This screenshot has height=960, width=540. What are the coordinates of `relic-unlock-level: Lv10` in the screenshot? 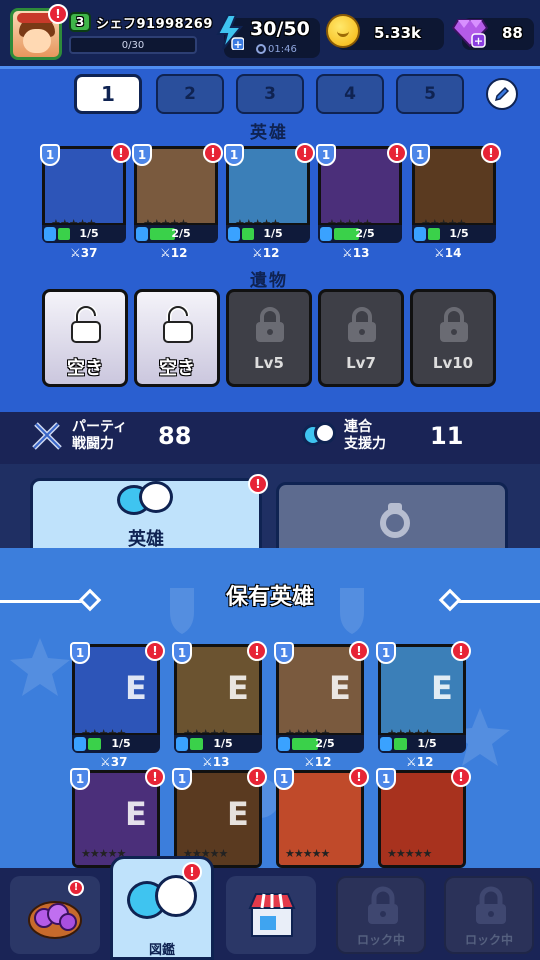 It's located at (453, 363).